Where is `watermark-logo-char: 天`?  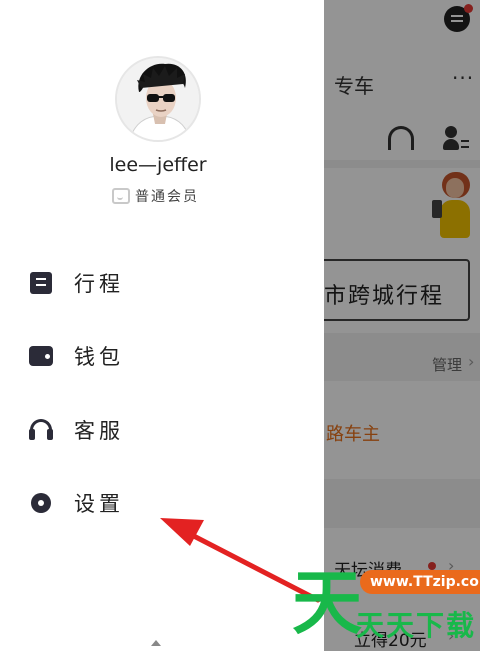
watermark-logo-char: 天 is located at coordinates (327, 603).